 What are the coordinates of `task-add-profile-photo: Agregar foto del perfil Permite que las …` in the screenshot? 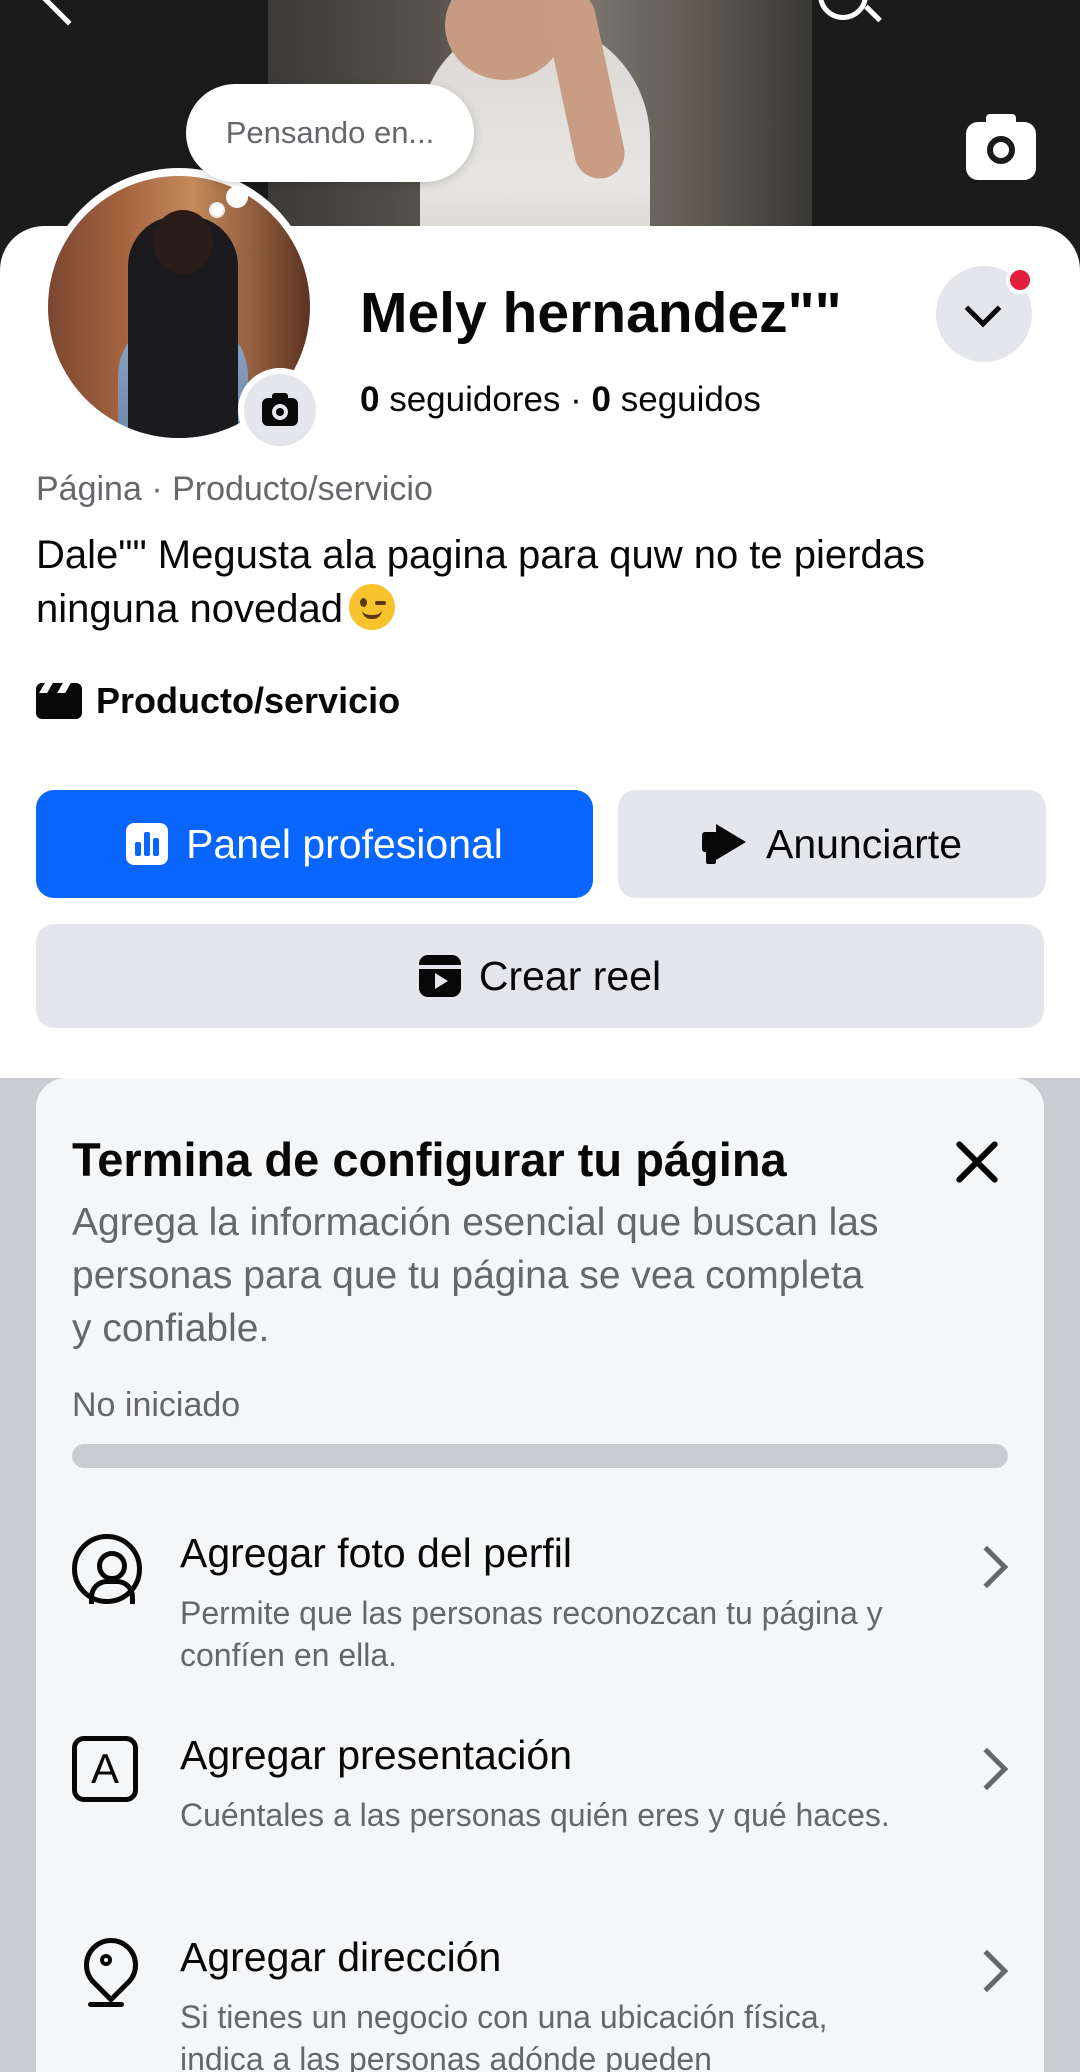 It's located at (540, 1605).